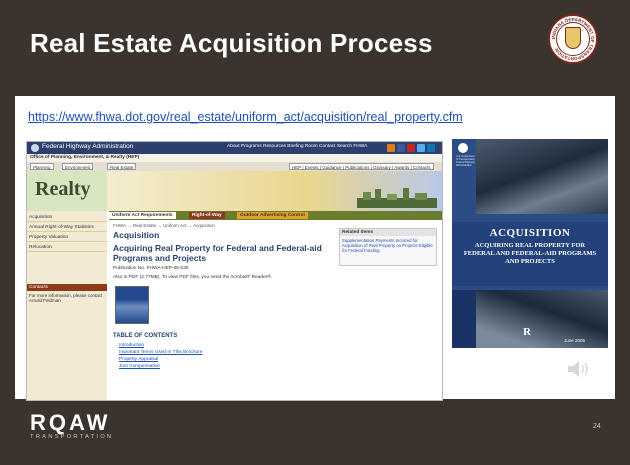 The image size is (630, 465). Describe the element at coordinates (151, 268) in the screenshot. I see `publication-number: Publication No. FHWA-HEP-05-030` at that location.